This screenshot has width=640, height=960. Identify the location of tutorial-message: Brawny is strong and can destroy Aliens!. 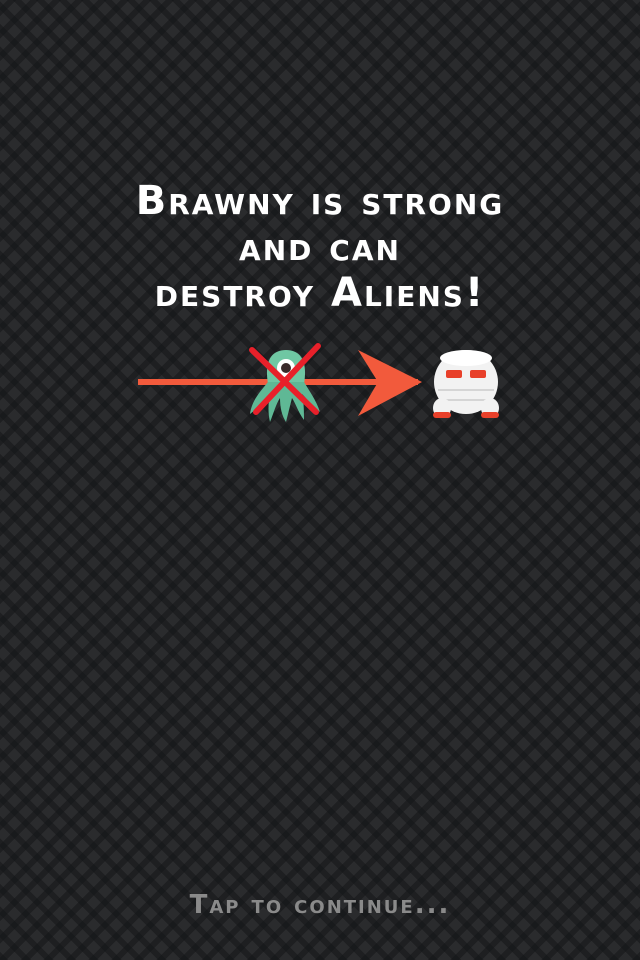
(320, 247).